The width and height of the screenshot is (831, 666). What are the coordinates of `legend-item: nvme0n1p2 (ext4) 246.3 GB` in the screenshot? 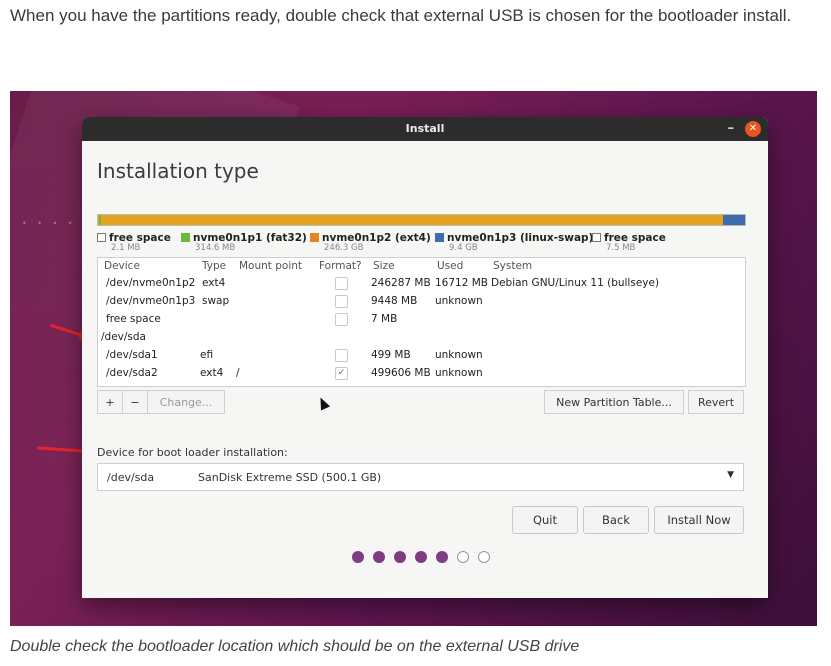 It's located at (370, 242).